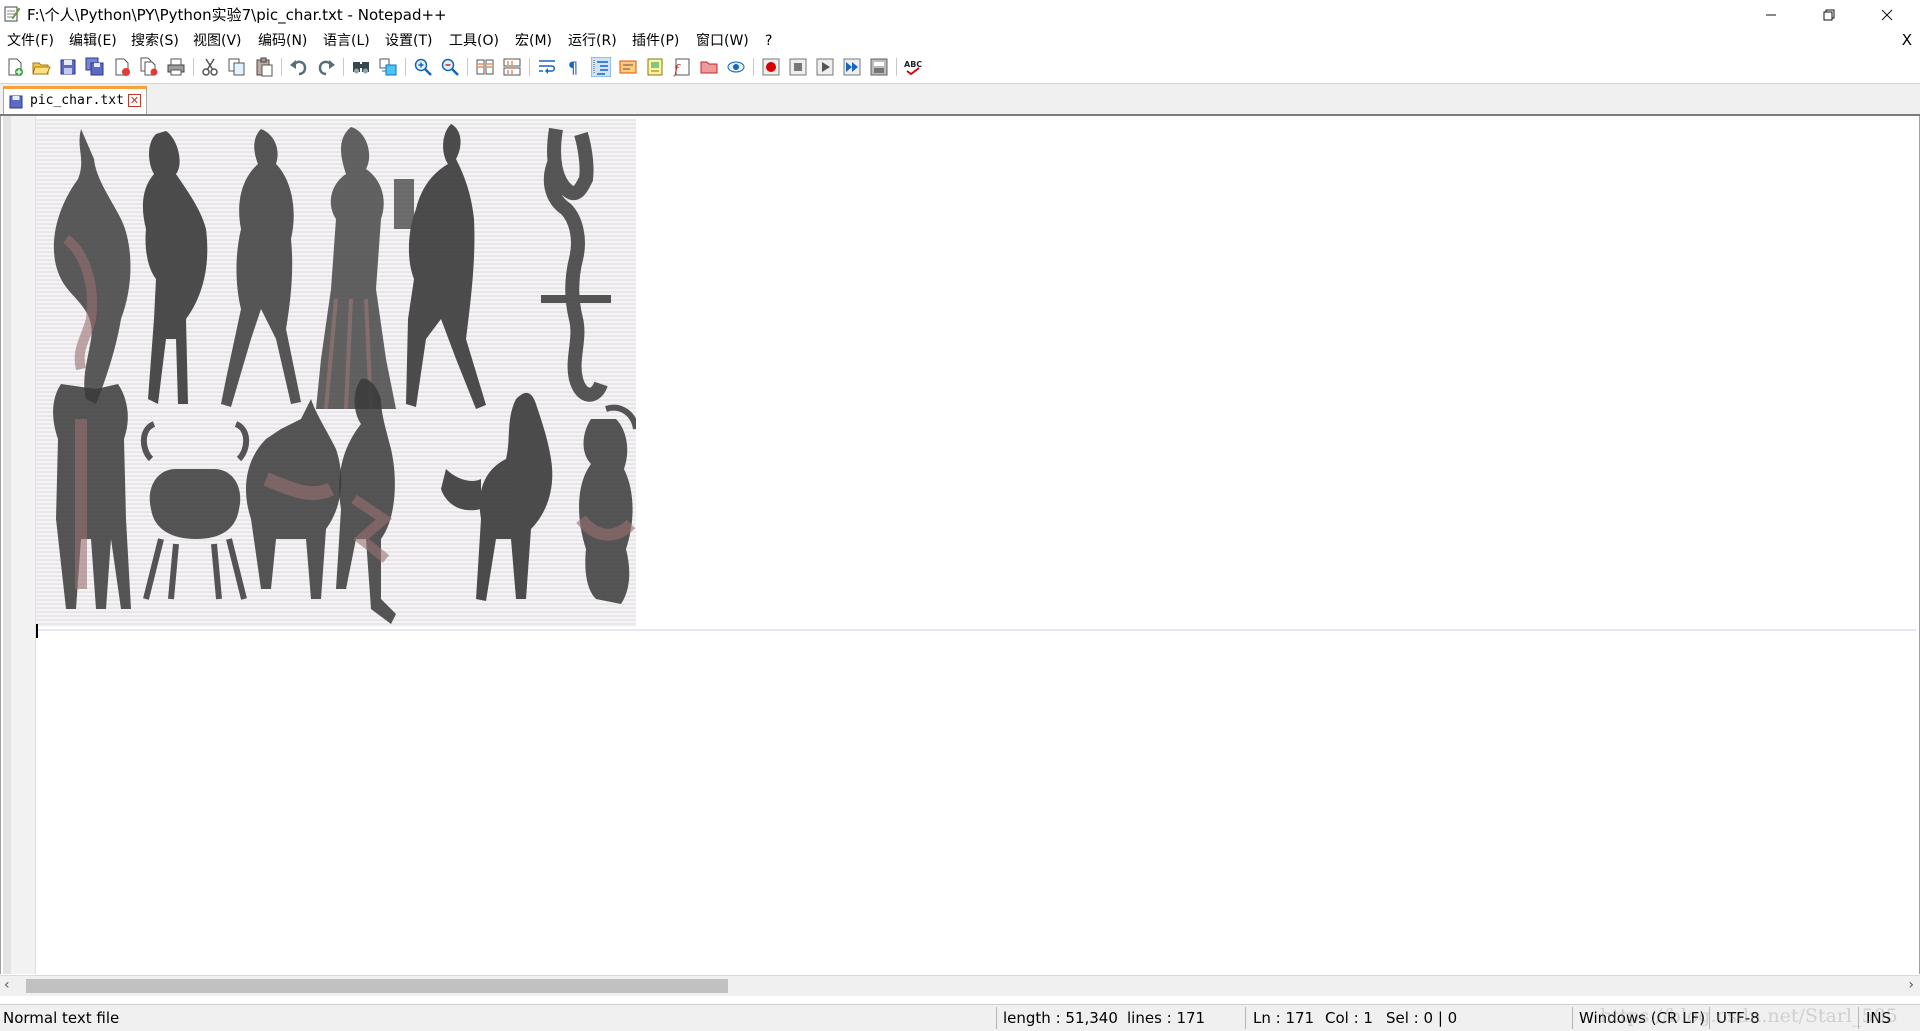 The width and height of the screenshot is (1920, 1031). Describe the element at coordinates (149, 67) in the screenshot. I see `close-all-icon` at that location.